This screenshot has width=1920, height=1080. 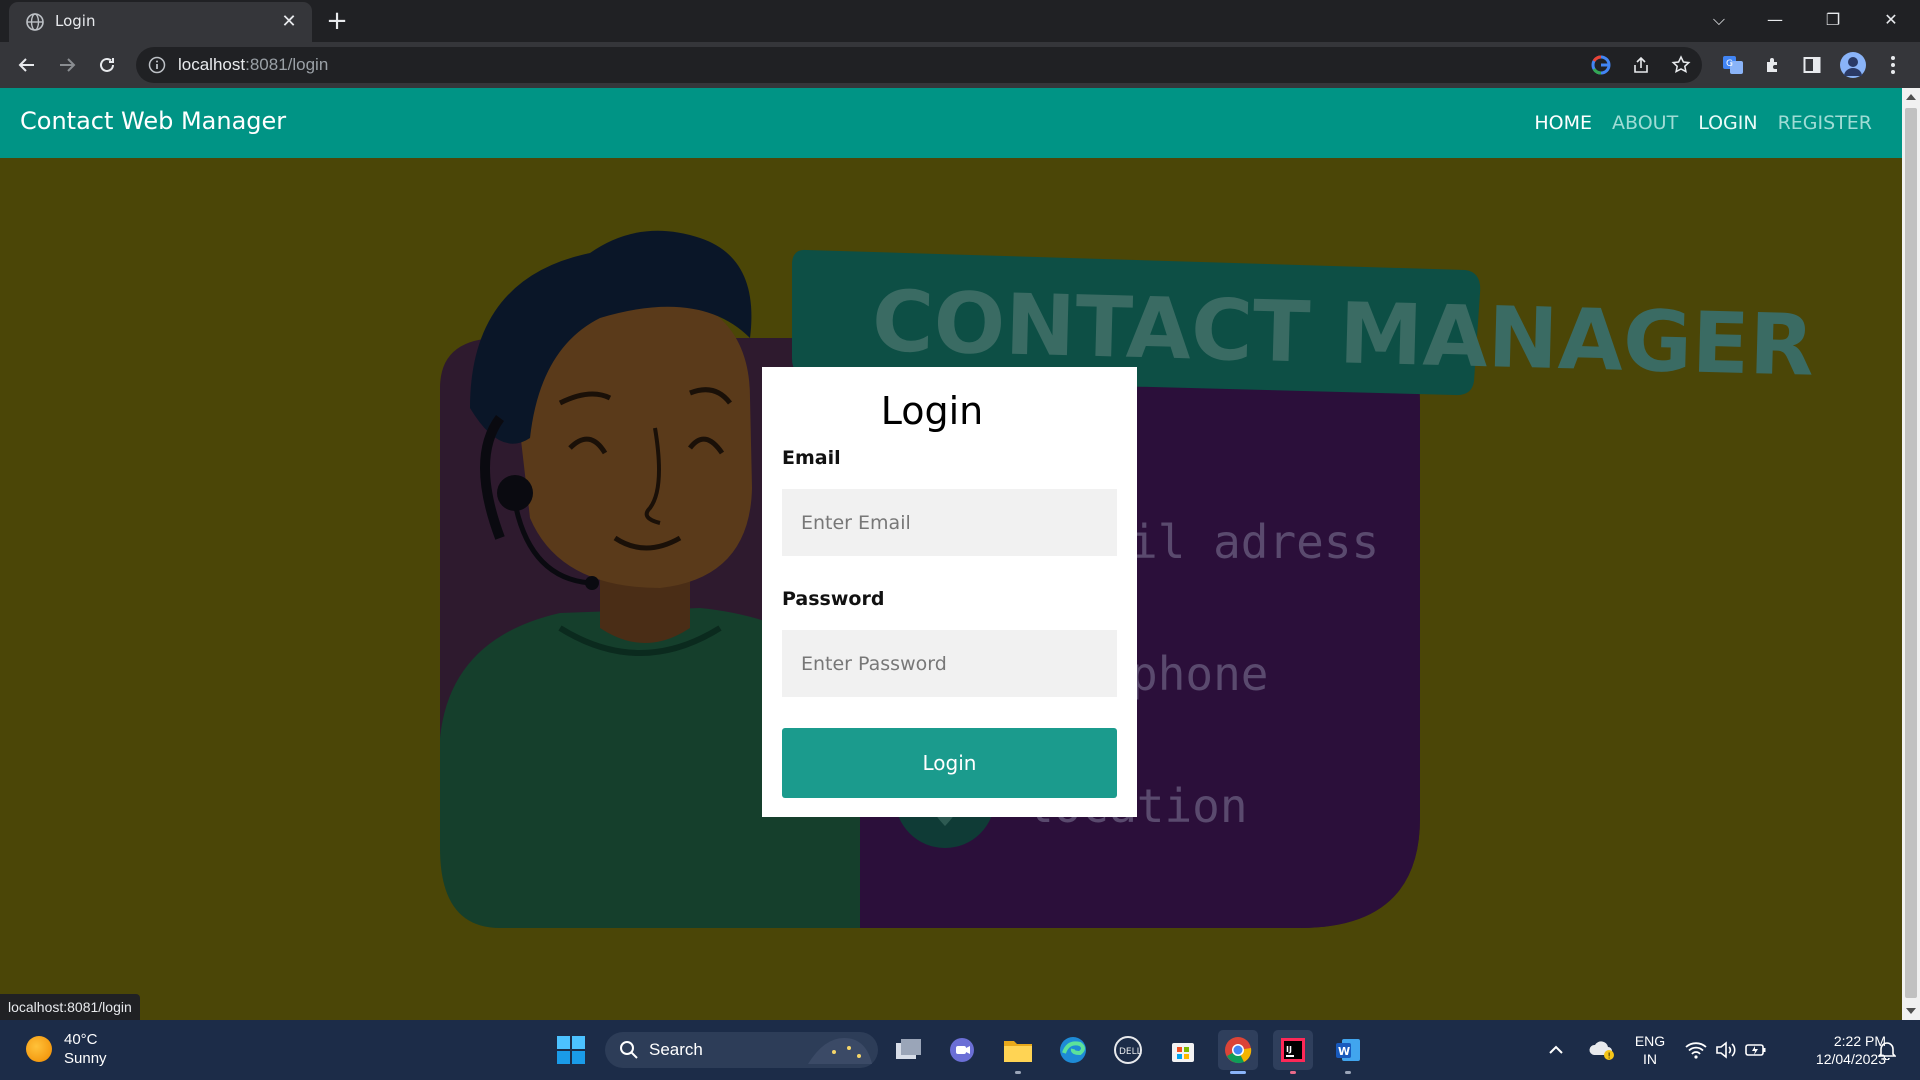 What do you see at coordinates (833, 599) in the screenshot?
I see `password-label: Password` at bounding box center [833, 599].